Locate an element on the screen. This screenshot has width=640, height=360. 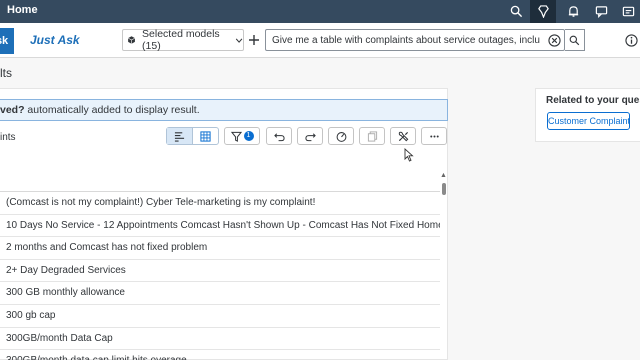
copy-icon is located at coordinates (372, 136).